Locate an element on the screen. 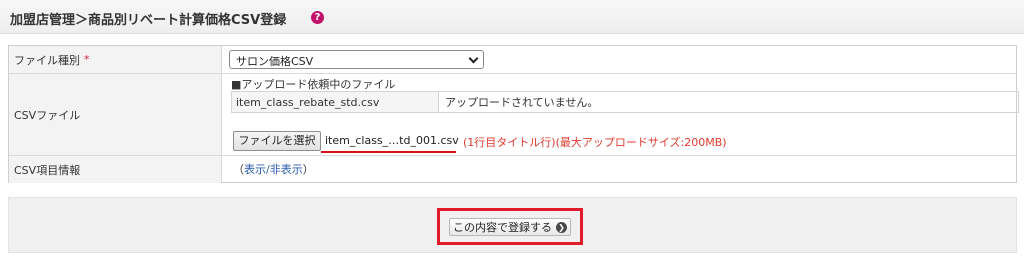 The width and height of the screenshot is (1024, 260). close-paren: ） is located at coordinates (308, 169).